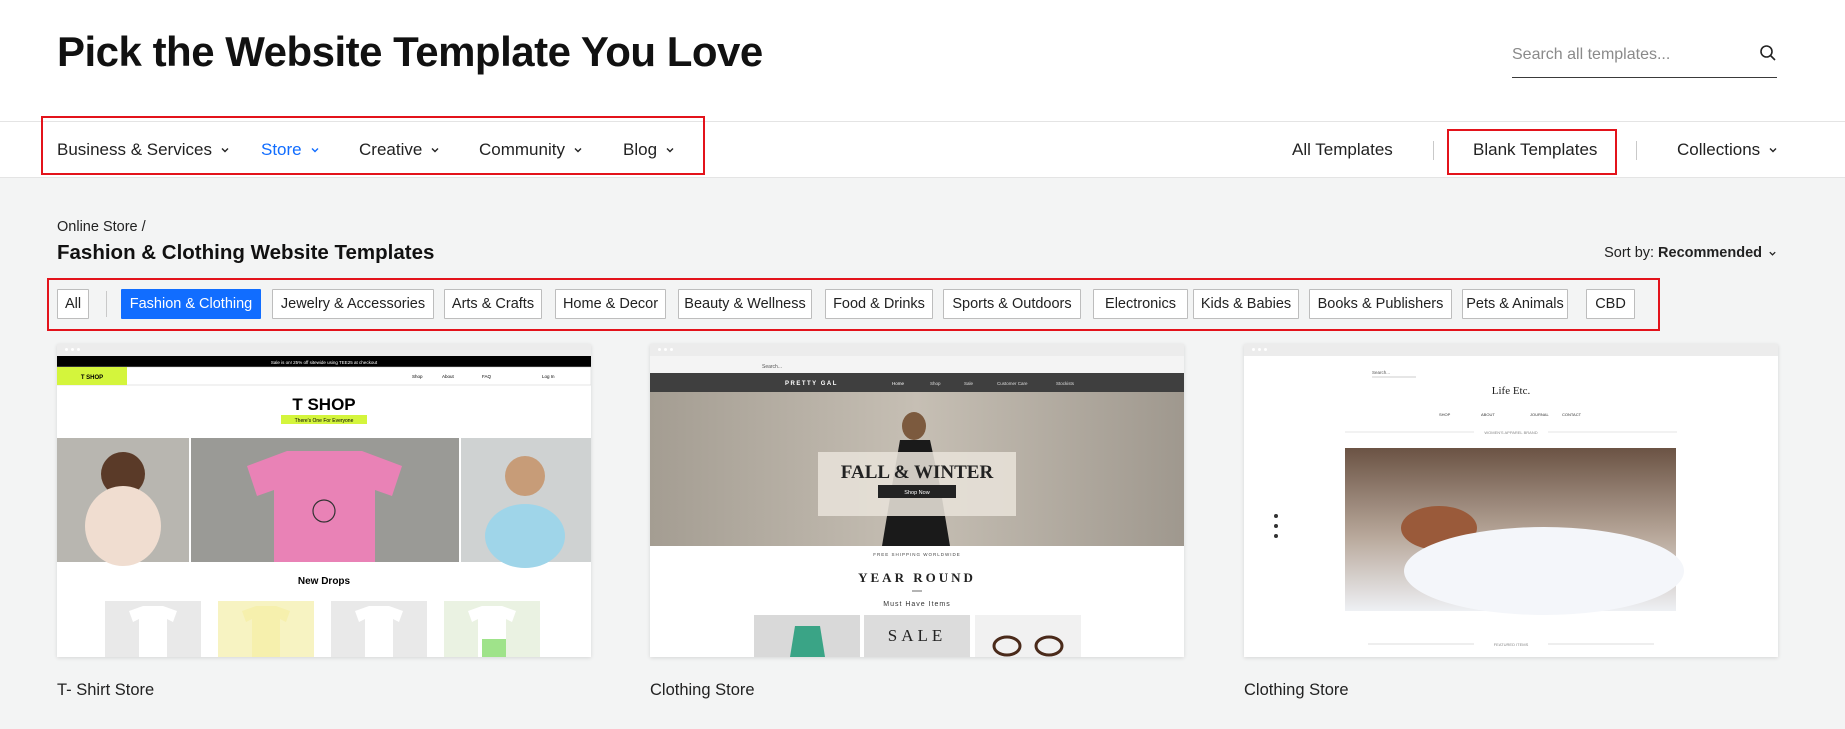 Image resolution: width=1845 pixels, height=729 pixels. I want to click on preview-menu-item: Sale, so click(969, 383).